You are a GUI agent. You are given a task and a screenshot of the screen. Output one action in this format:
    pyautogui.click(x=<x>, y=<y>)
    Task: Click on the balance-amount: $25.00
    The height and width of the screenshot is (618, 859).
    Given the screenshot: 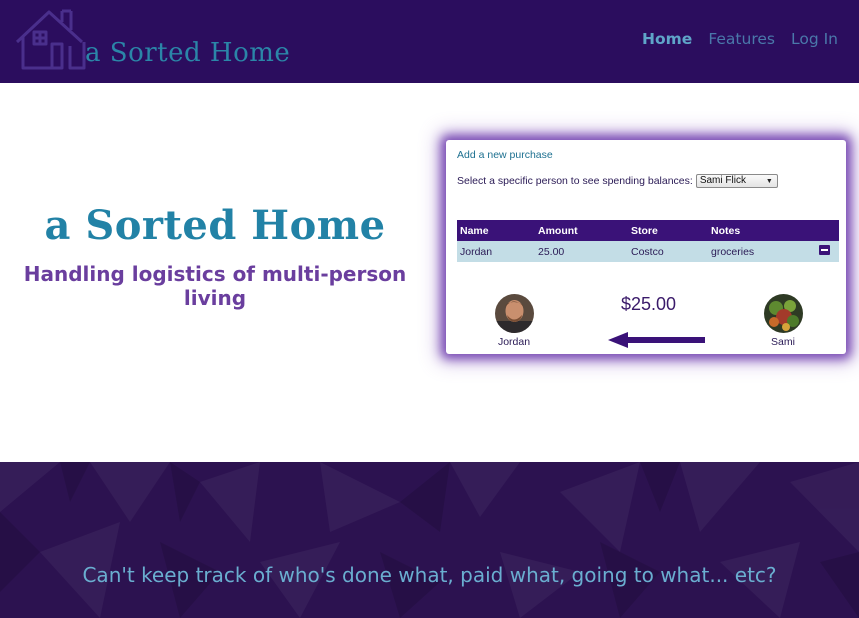 What is the action you would take?
    pyautogui.click(x=649, y=304)
    